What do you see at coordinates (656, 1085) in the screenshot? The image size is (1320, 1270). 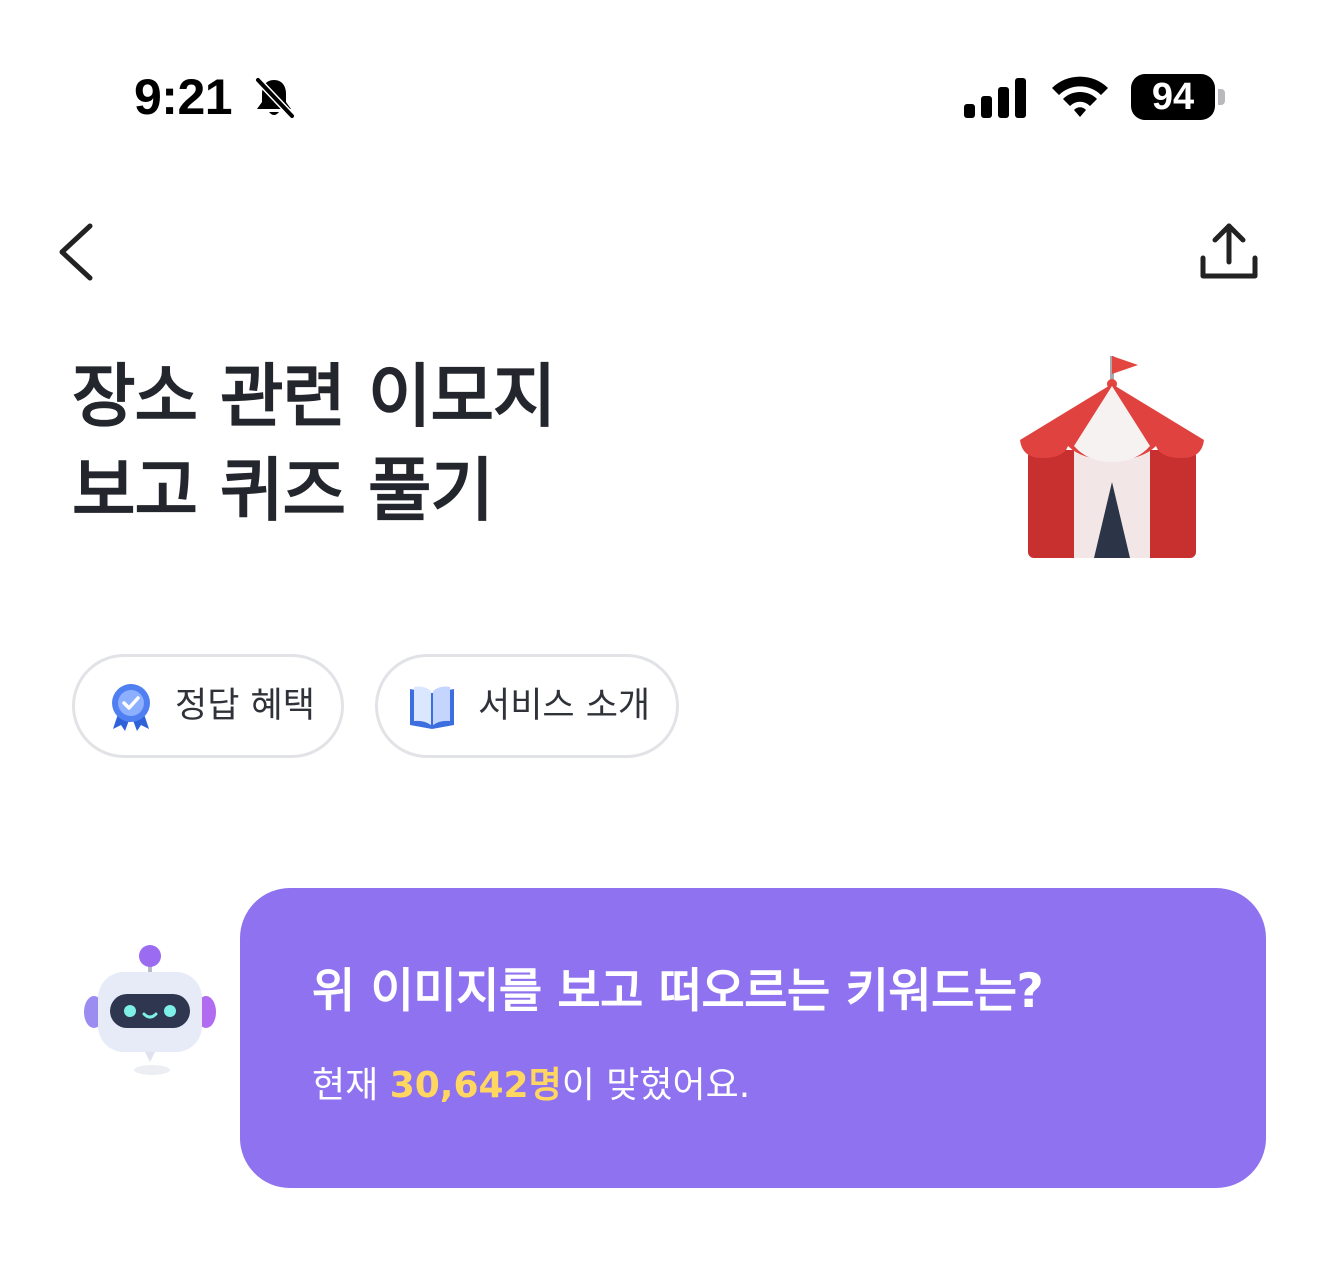 I see `quiz-stat-suffix: 이 맞혔어요.` at bounding box center [656, 1085].